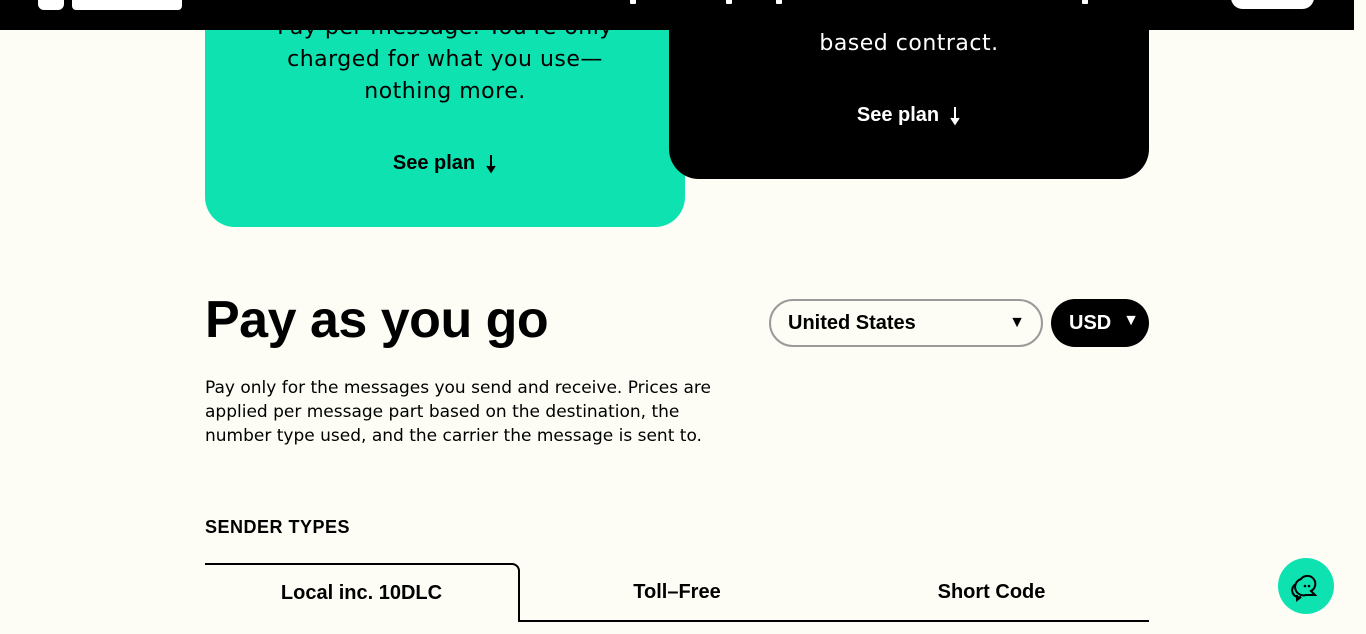 The image size is (1366, 634). Describe the element at coordinates (1272, 4) in the screenshot. I see `get-started-button` at that location.